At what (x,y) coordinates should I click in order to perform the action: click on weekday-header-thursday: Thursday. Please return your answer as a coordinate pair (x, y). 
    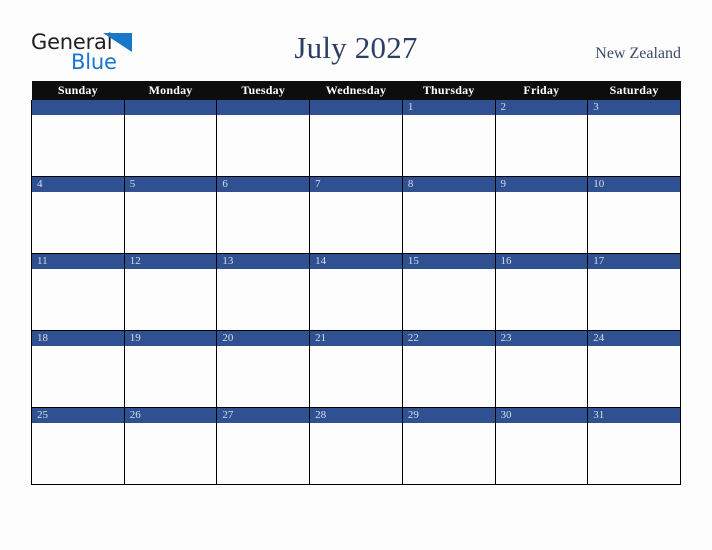
    Looking at the image, I should click on (449, 90).